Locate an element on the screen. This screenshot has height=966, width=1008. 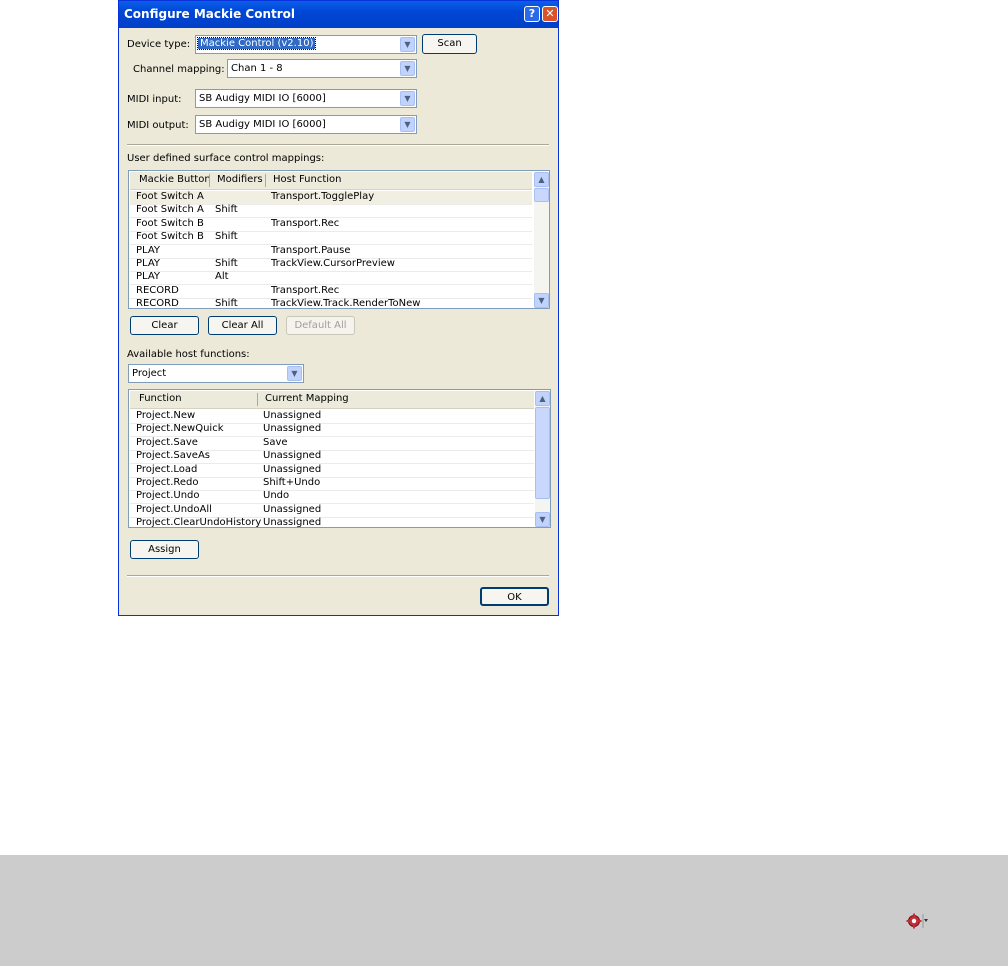
close-button: ✕ is located at coordinates (550, 14).